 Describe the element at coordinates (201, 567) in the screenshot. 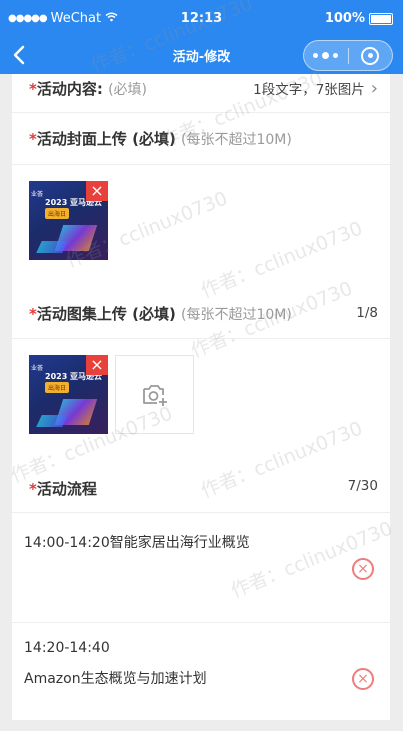

I see `flow-item: 14:00-14:20智能家居出海行业概览 ×` at that location.